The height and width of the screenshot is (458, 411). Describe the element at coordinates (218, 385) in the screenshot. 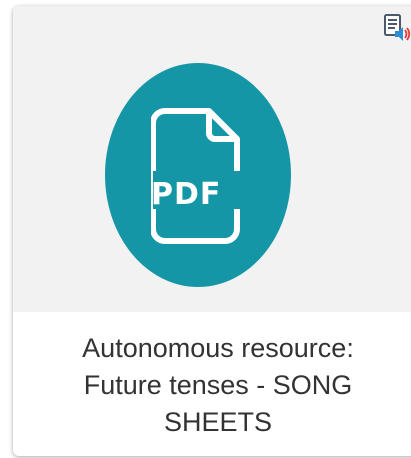

I see `resource-title-line: Future tenses - SONG` at that location.